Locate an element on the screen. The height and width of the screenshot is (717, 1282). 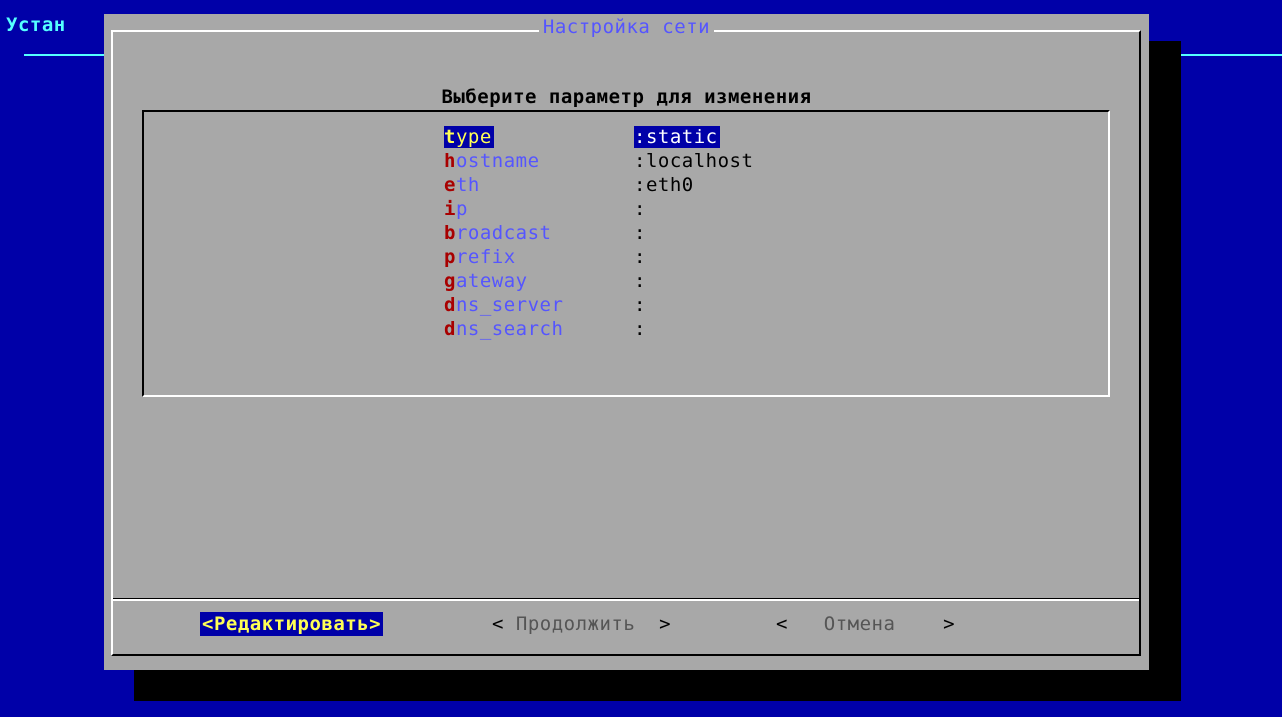
menu-item-dns-search: dns_search : is located at coordinates (544, 330).